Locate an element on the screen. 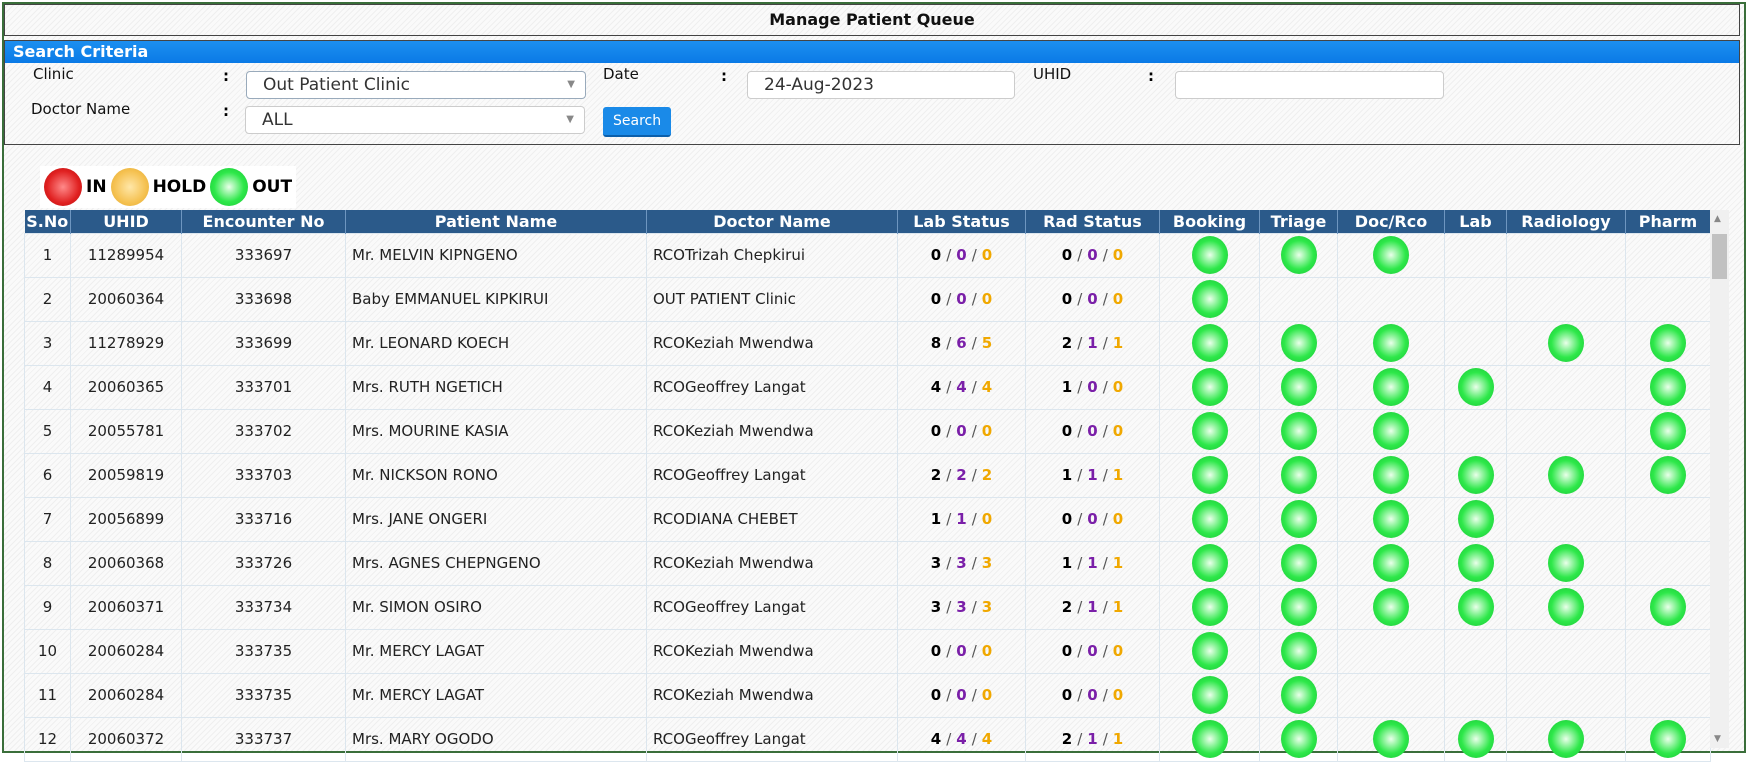 The width and height of the screenshot is (1748, 762). doctor-cell: RCOKeziah Mwendwa is located at coordinates (772, 651).